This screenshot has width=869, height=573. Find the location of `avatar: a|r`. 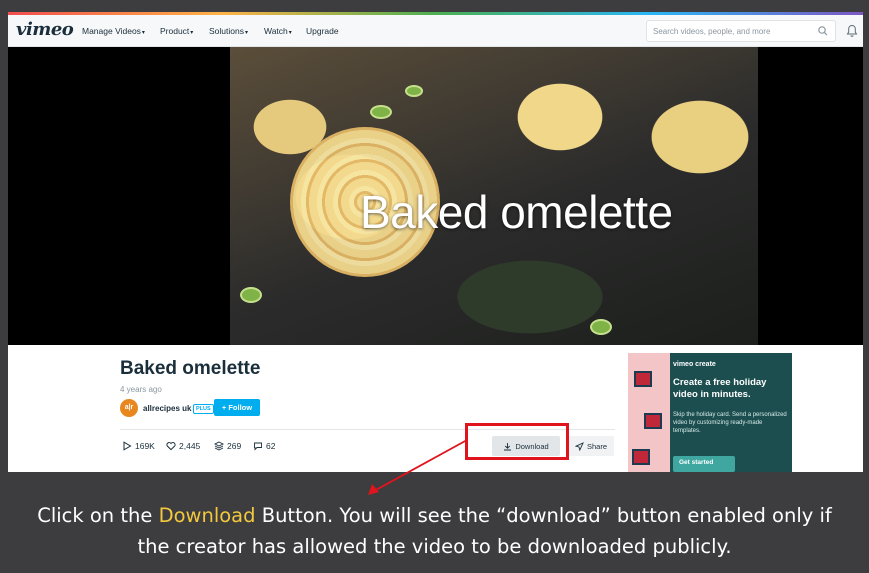

avatar: a|r is located at coordinates (129, 408).